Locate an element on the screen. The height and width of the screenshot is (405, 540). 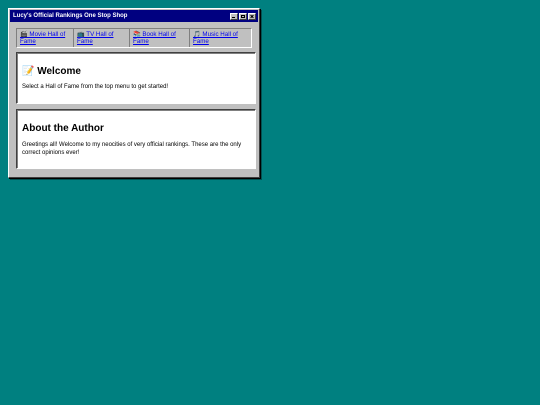
nav-link-movie-hall-of-fame: 🎬 Movie Hall of Fame is located at coordinates (45, 38).